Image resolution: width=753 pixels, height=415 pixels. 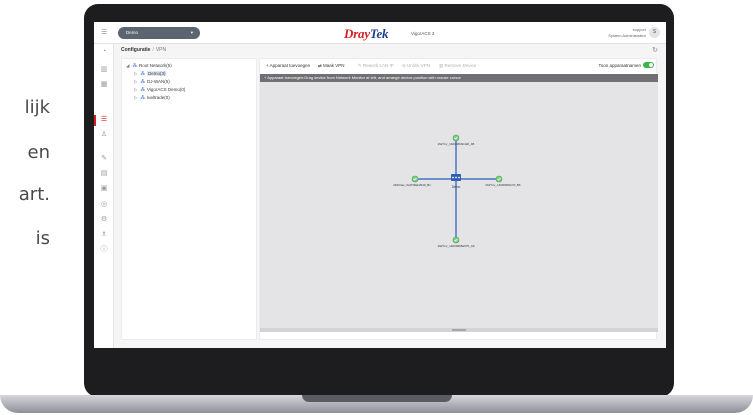 I want to click on list-icon: ▤, so click(x=104, y=174).